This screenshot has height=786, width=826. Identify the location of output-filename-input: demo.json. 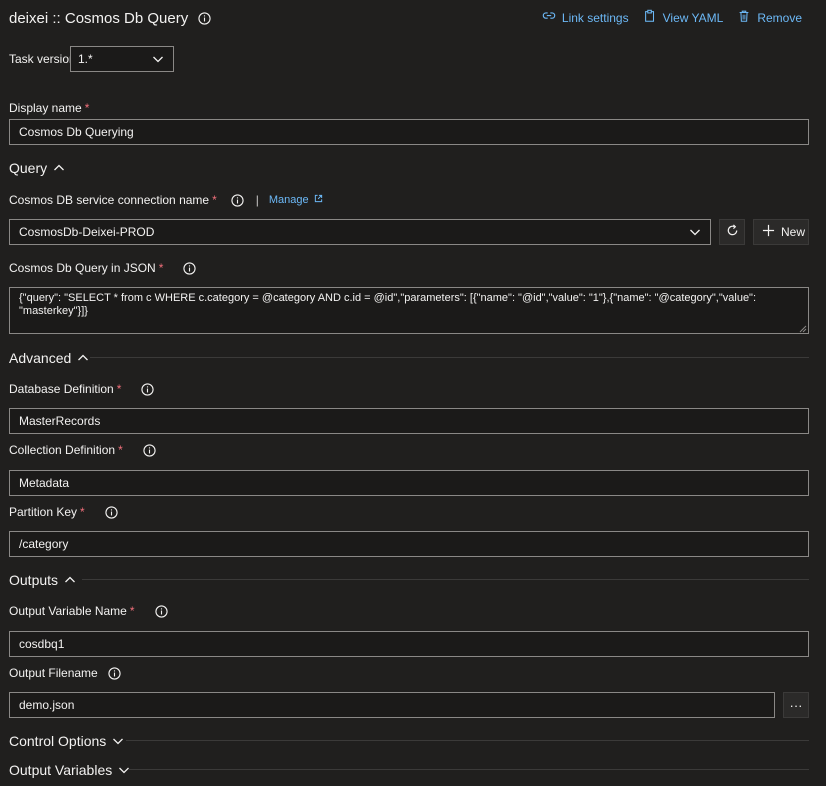
(392, 705).